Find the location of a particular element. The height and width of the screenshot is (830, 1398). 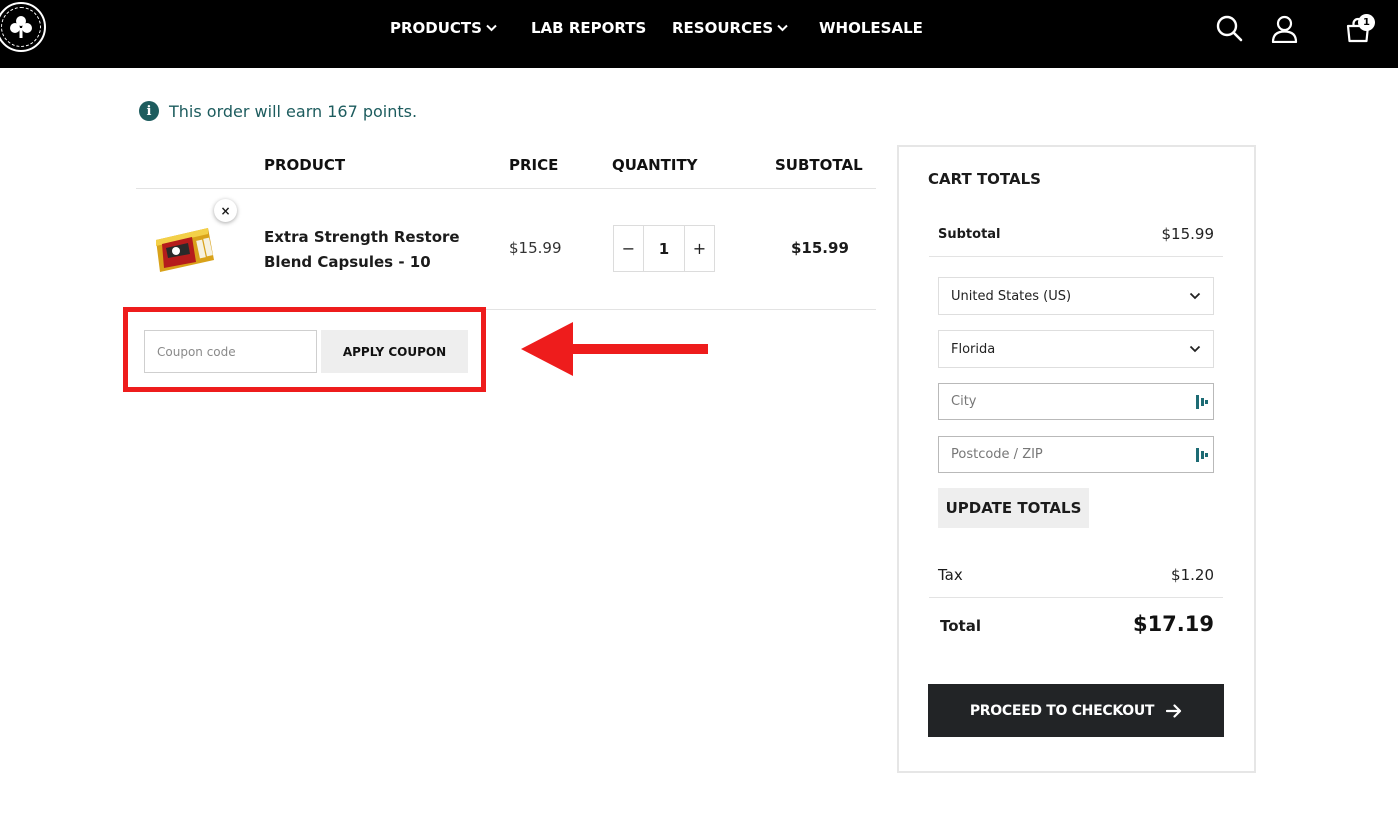

header-subtotal: SUBTOTAL is located at coordinates (819, 165).